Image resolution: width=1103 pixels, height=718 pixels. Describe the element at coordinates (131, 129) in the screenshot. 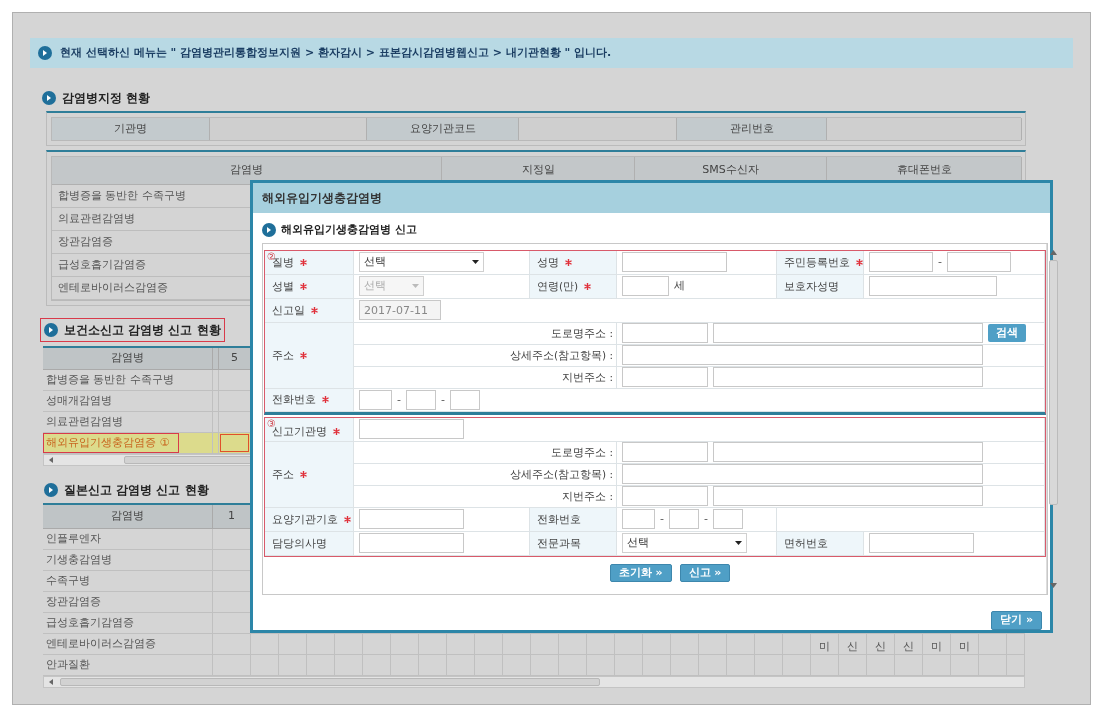

I see `header-cell: 기관명` at that location.